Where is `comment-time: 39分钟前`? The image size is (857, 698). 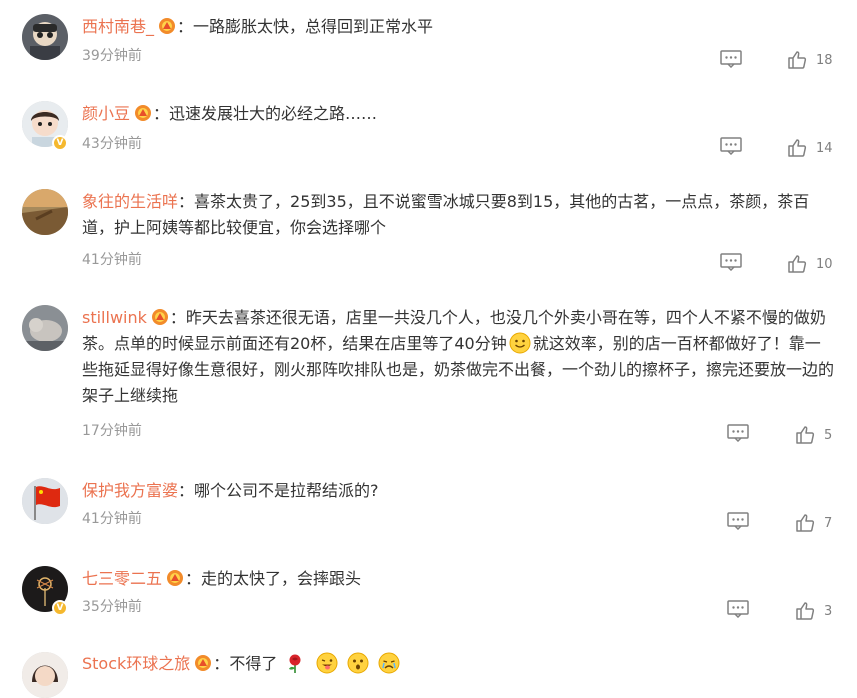
comment-time: 39分钟前 is located at coordinates (112, 56).